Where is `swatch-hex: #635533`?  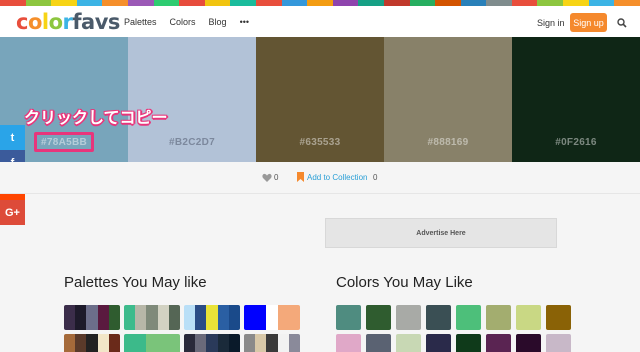 swatch-hex: #635533 is located at coordinates (320, 142).